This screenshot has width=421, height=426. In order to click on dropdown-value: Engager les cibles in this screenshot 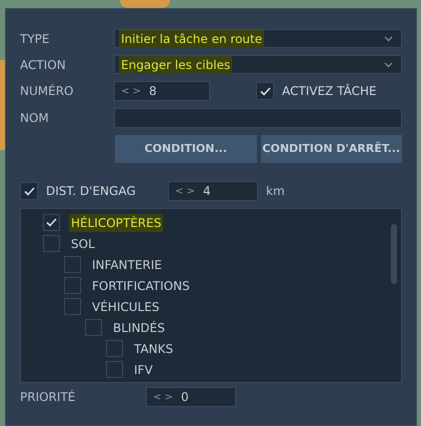, I will do `click(175, 65)`.